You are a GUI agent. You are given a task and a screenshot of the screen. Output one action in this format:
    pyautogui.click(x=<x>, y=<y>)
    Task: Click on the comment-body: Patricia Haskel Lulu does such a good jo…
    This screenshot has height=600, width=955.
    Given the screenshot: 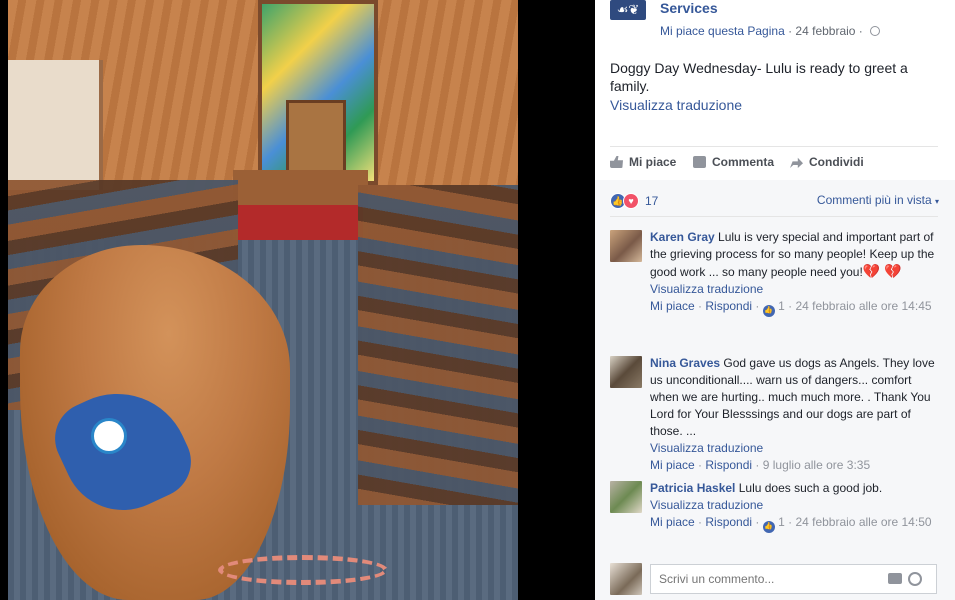 What is the action you would take?
    pyautogui.click(x=795, y=506)
    